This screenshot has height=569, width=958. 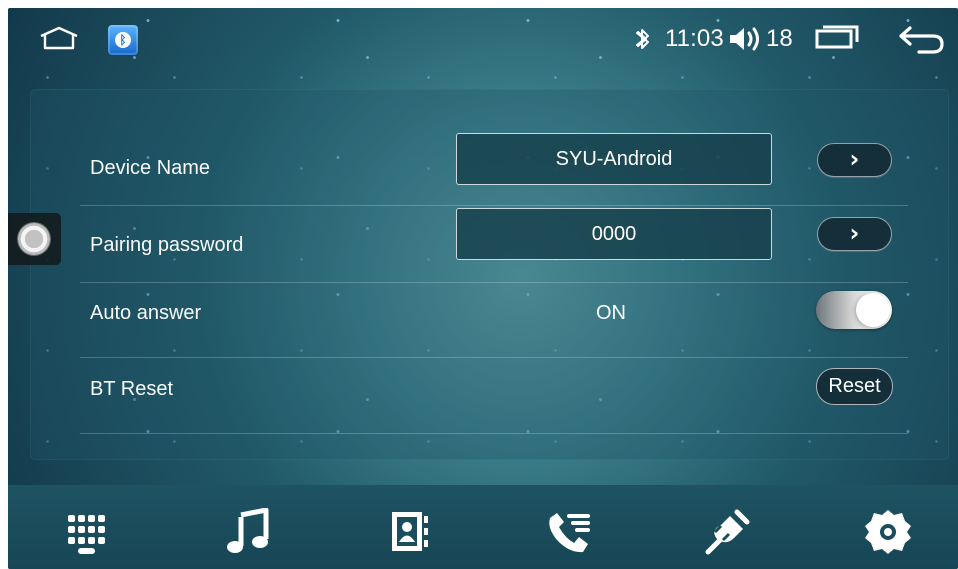 I want to click on music-nav-button, so click(x=248, y=531).